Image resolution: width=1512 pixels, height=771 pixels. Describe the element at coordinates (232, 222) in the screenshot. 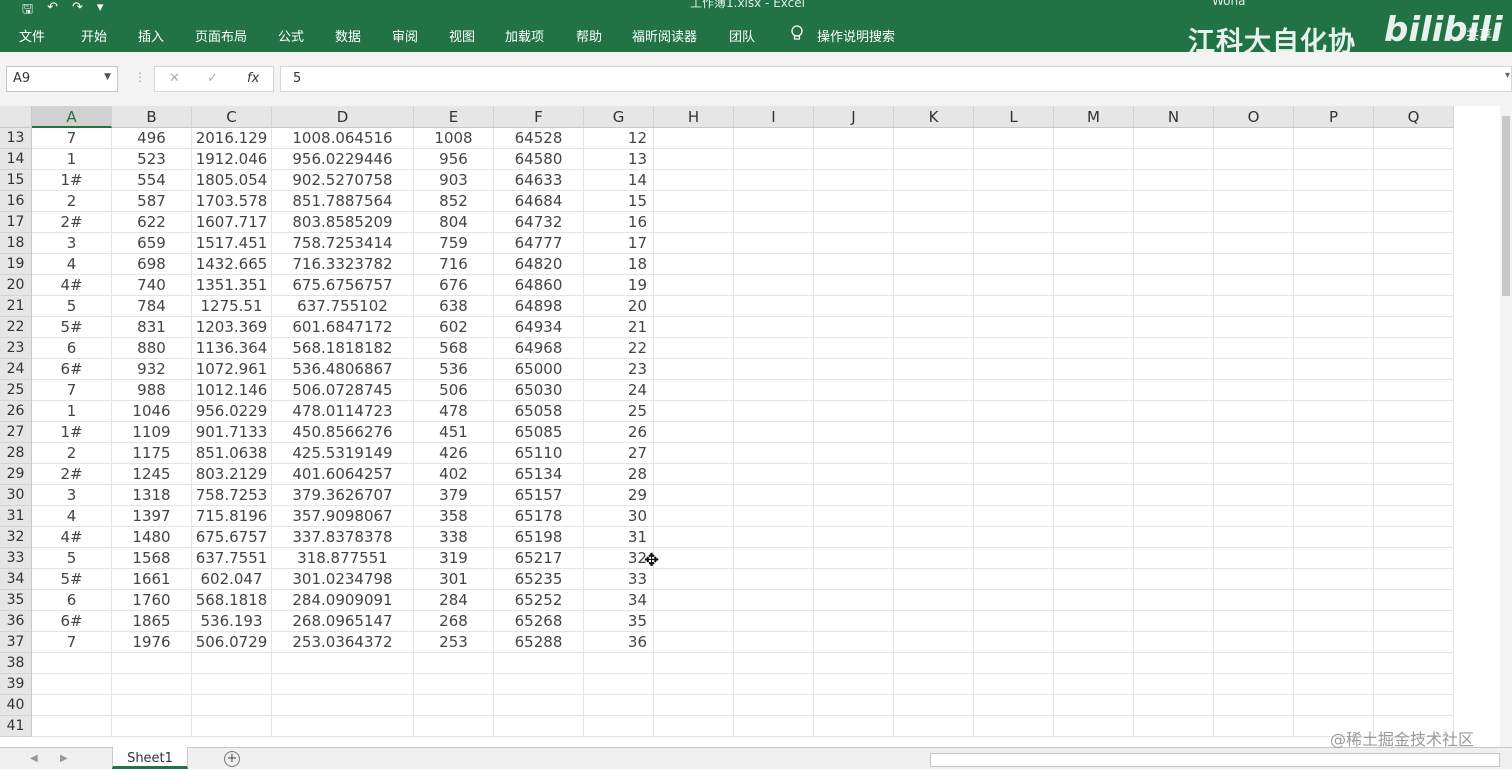

I see `cell: 1607.717` at that location.